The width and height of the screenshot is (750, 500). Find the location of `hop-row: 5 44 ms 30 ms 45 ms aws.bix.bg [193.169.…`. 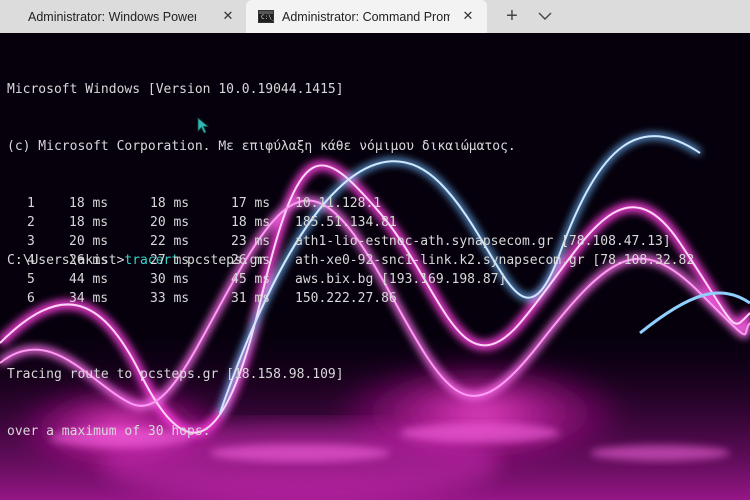

hop-row: 5 44 ms 30 ms 45 ms aws.bix.bg [193.169.… is located at coordinates (256, 279).